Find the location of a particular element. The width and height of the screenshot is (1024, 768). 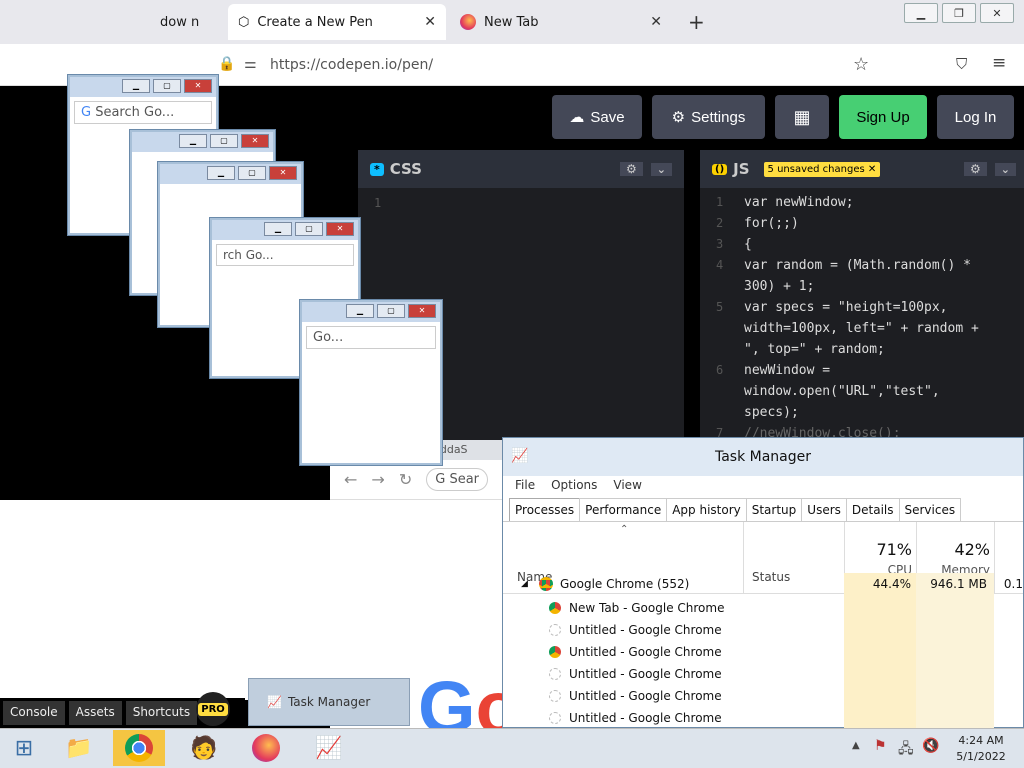

code-line: 6 newWindow = is located at coordinates (862, 370).